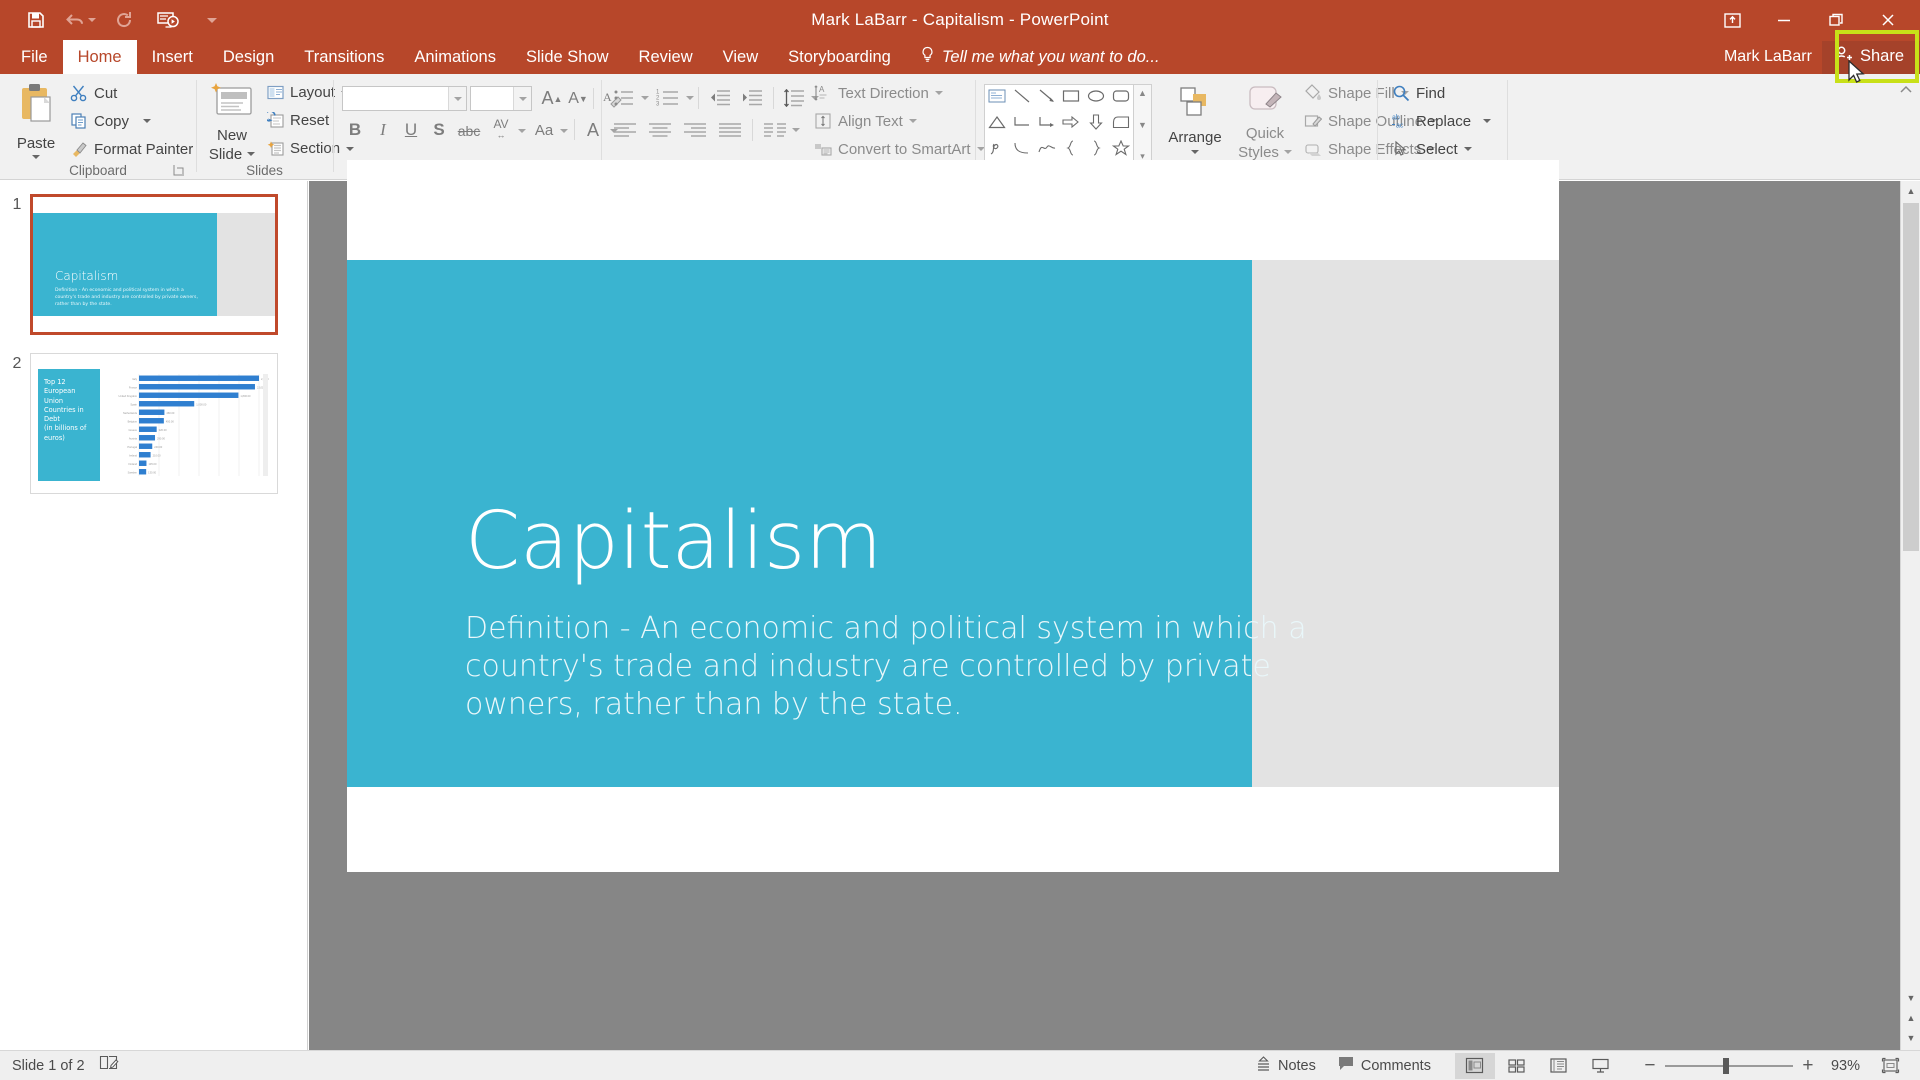 The height and width of the screenshot is (1080, 1920). Describe the element at coordinates (1910, 191) in the screenshot. I see `scroll-up-icon: ▲` at that location.